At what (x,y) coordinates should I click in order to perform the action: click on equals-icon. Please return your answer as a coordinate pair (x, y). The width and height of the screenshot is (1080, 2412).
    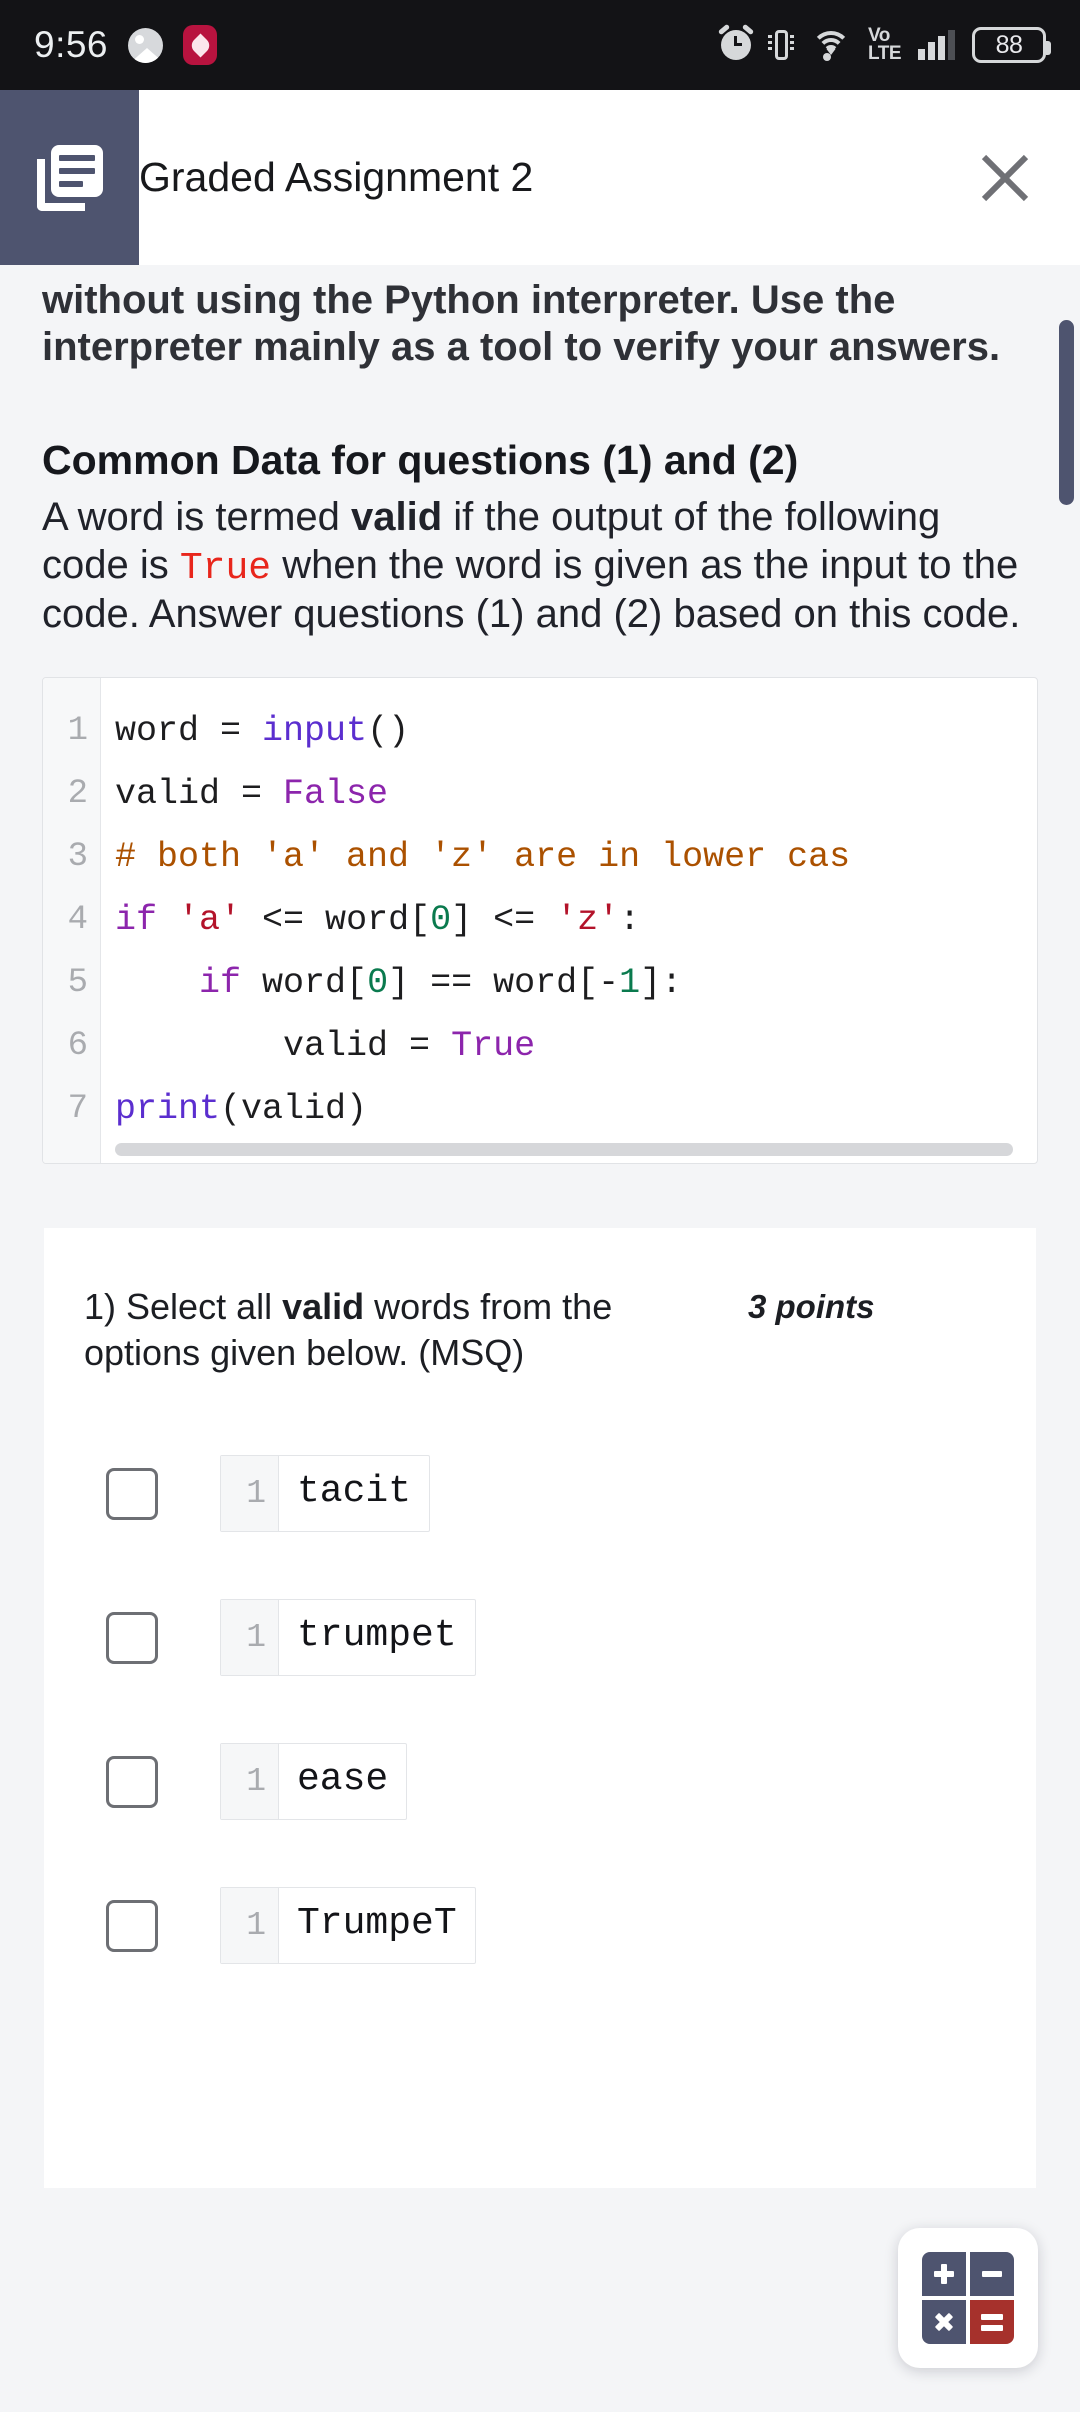
    Looking at the image, I should click on (992, 2322).